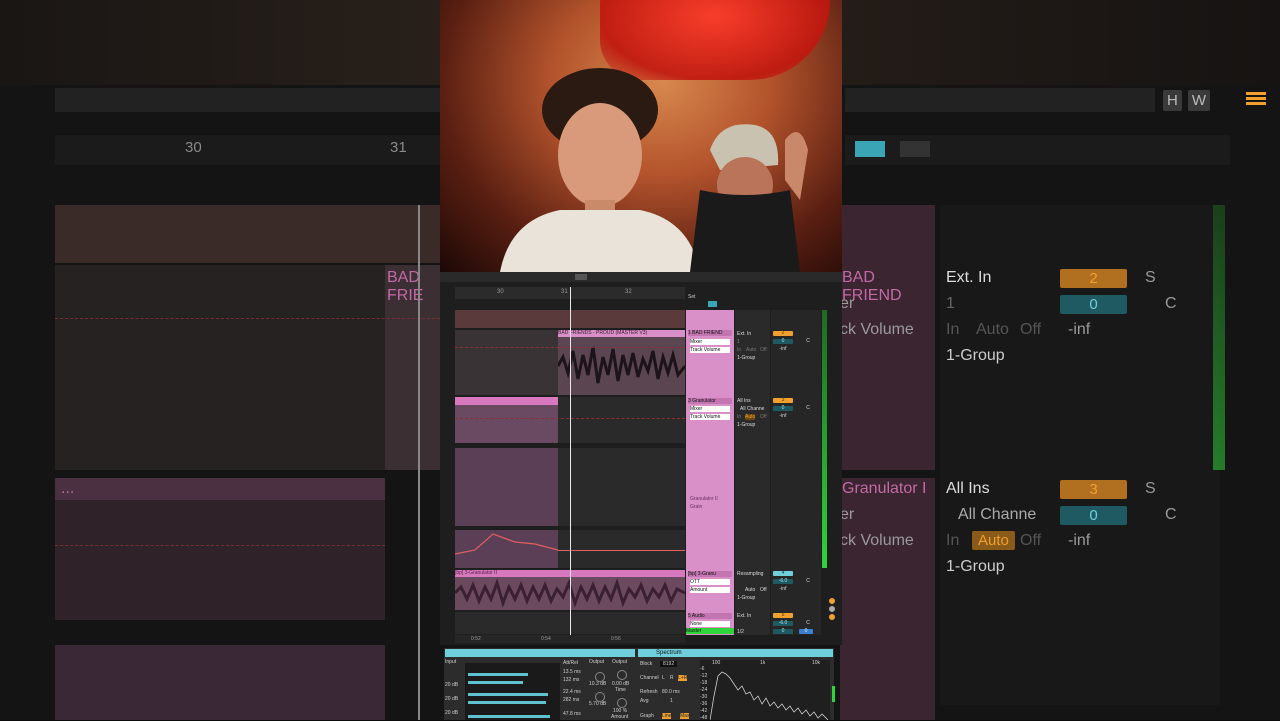 Image resolution: width=1280 pixels, height=721 pixels. Describe the element at coordinates (783, 333) in the screenshot. I see `track-number-1: 2` at that location.